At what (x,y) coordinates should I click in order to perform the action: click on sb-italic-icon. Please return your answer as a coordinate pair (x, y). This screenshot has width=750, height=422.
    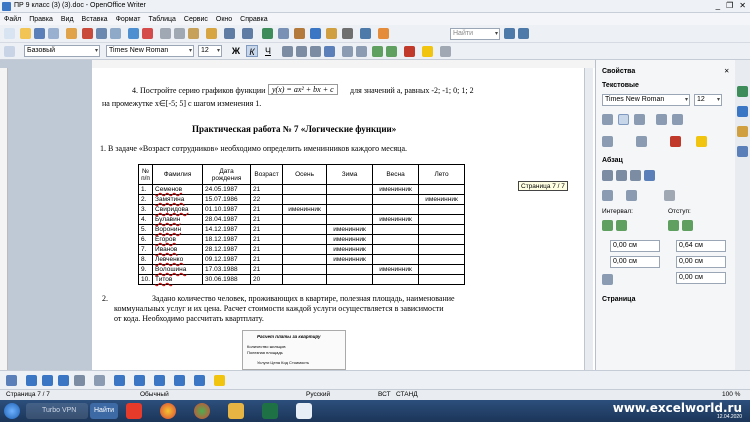
    Looking at the image, I should click on (623, 119).